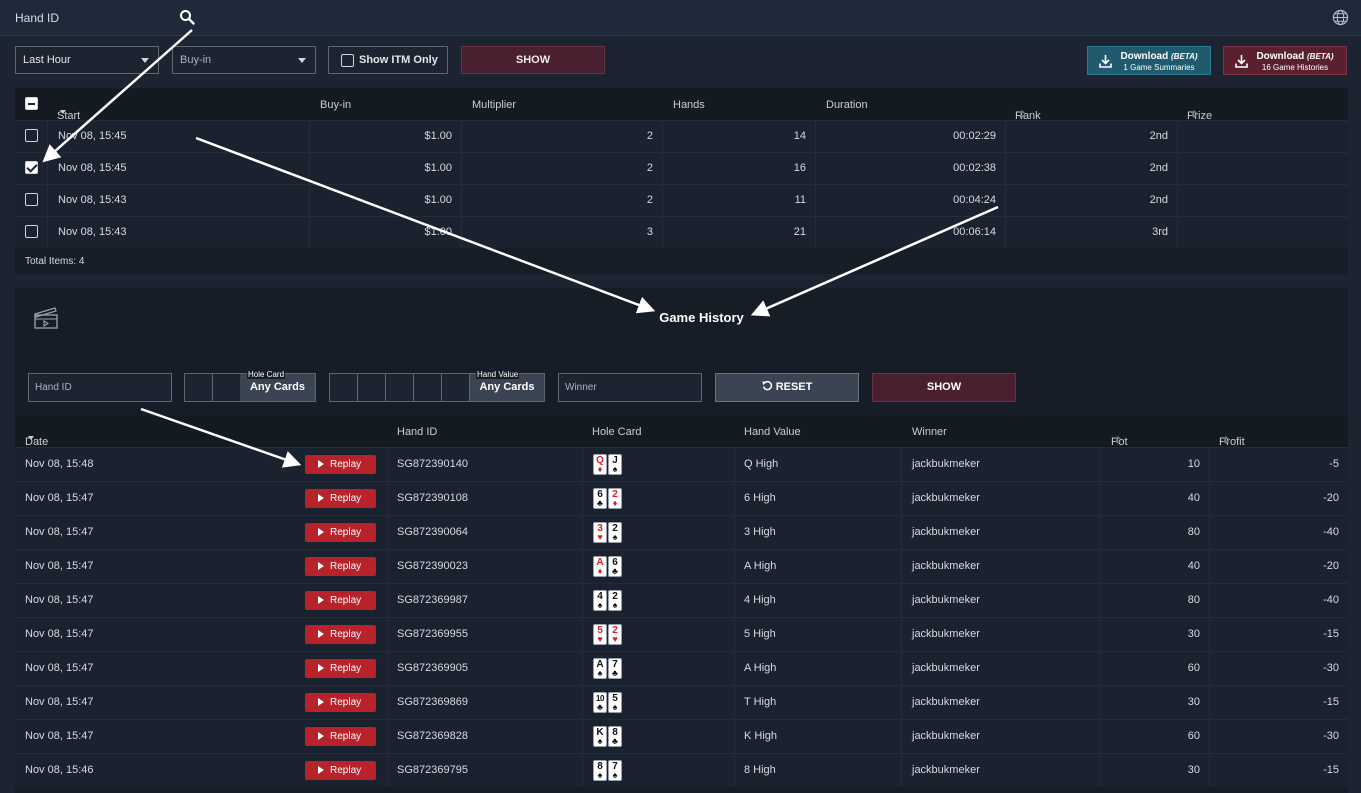 This screenshot has width=1361, height=793. I want to click on cell-hand-id: SG872369869, so click(484, 702).